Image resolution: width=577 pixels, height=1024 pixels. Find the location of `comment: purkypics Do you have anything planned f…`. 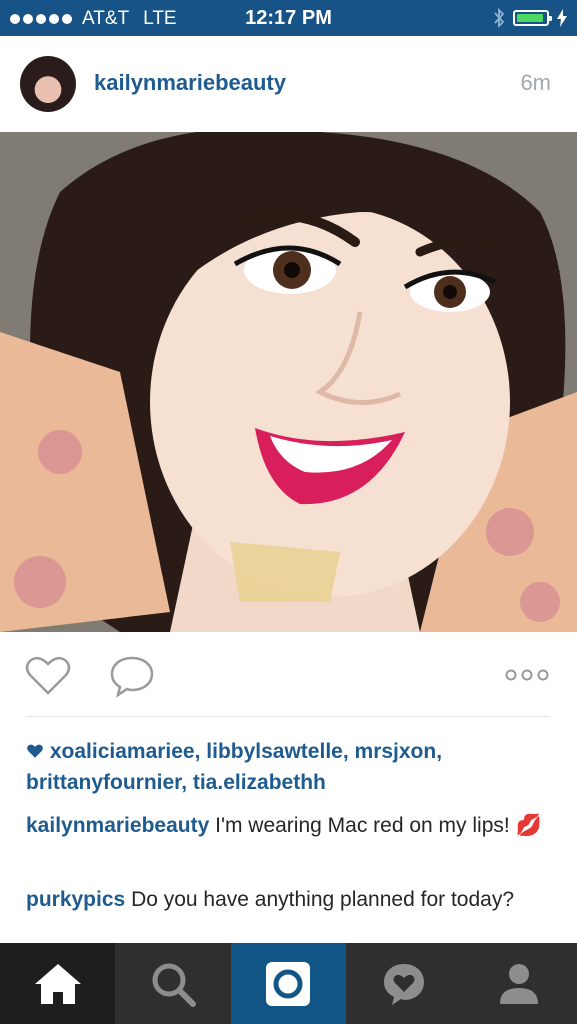

comment: purkypics Do you have anything planned f… is located at coordinates (288, 899).